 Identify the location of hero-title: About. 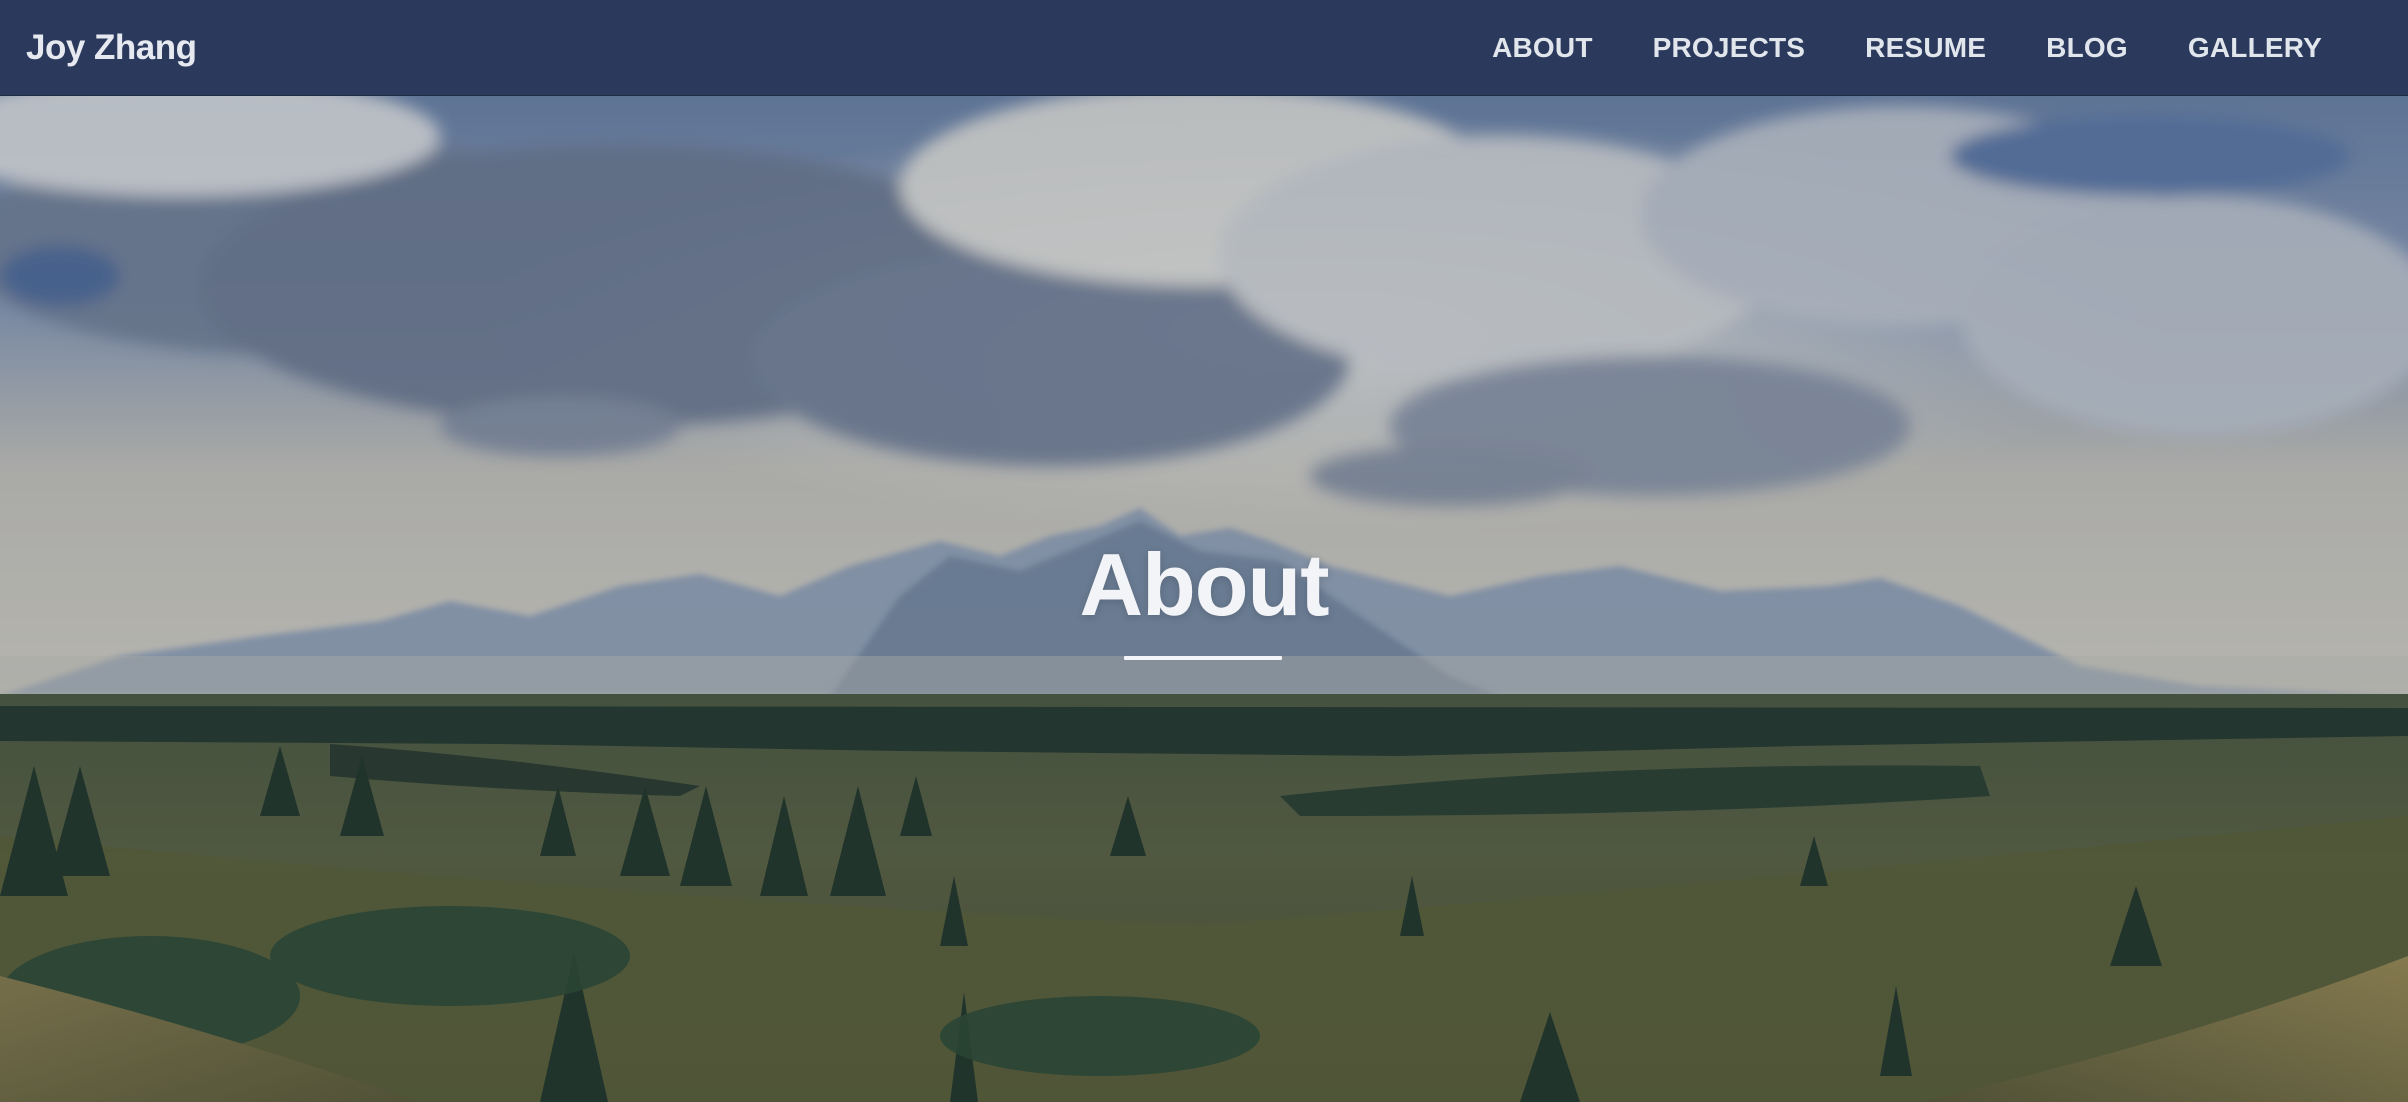
(1204, 584).